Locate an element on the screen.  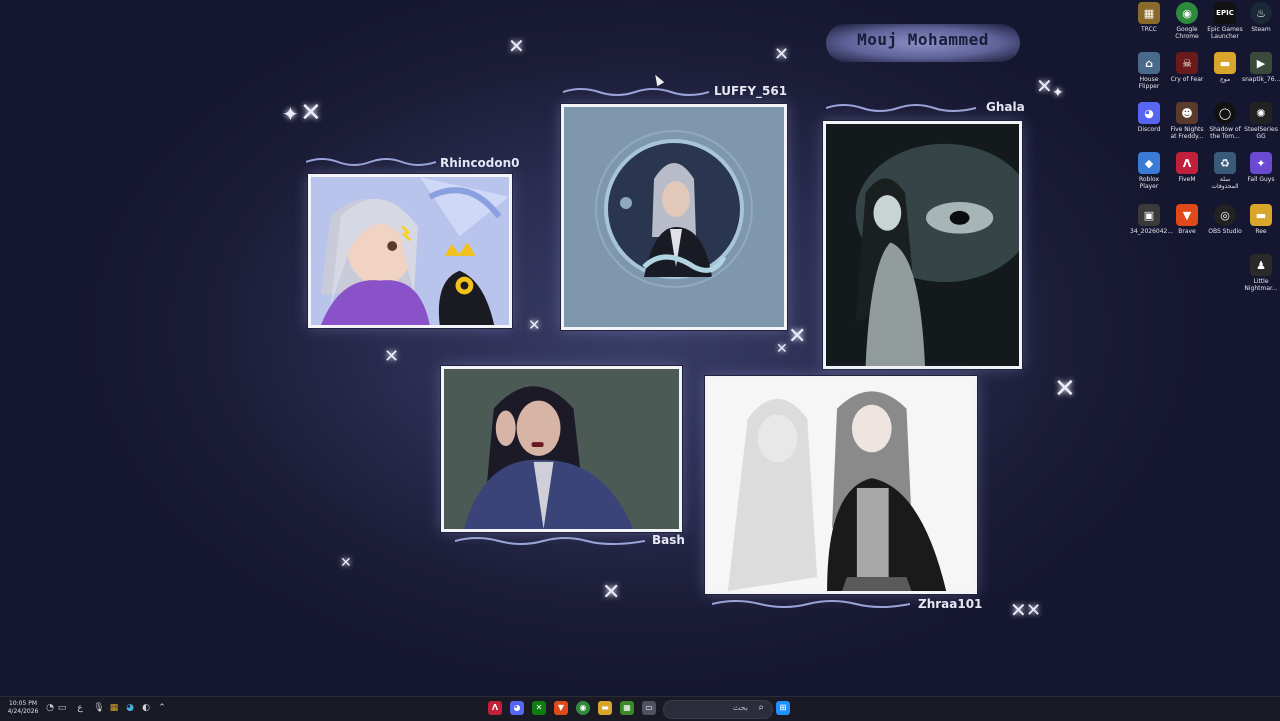
desktop-icon-steelseries: ✺ SteelSeries GG is located at coordinates (1261, 121).